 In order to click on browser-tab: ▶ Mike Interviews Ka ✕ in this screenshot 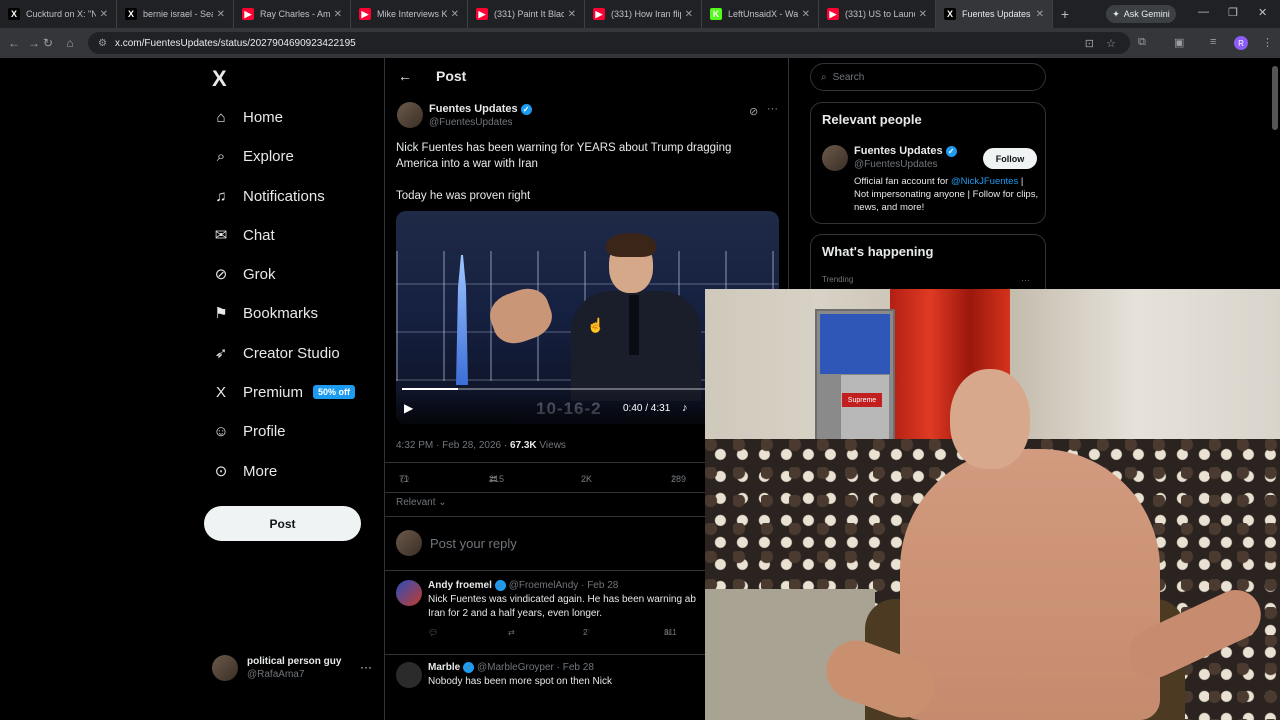, I will do `click(409, 14)`.